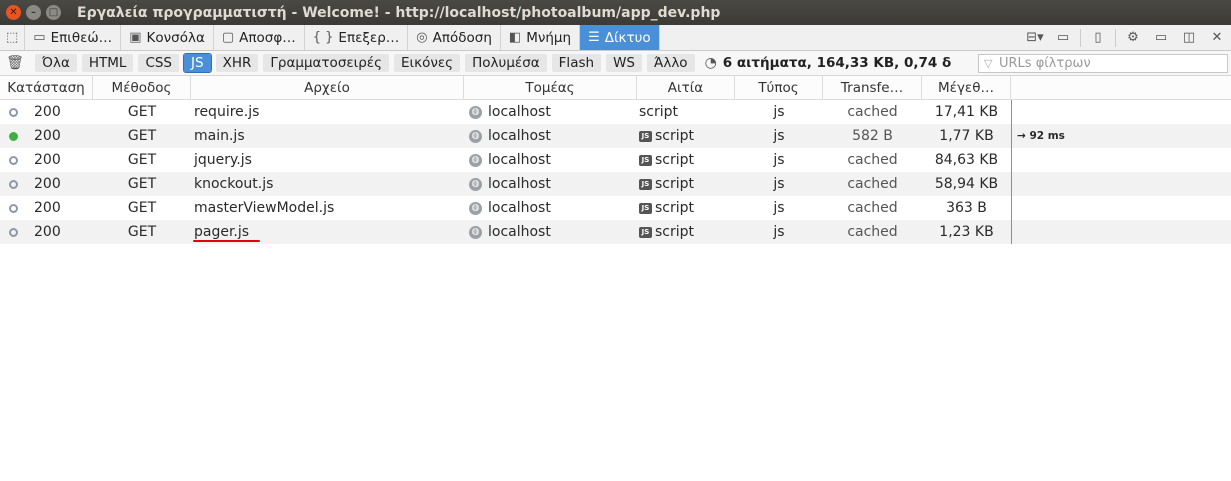 This screenshot has width=1231, height=481. What do you see at coordinates (1045, 63) in the screenshot?
I see `url-filter-placeholder: URLs φίλτρων` at bounding box center [1045, 63].